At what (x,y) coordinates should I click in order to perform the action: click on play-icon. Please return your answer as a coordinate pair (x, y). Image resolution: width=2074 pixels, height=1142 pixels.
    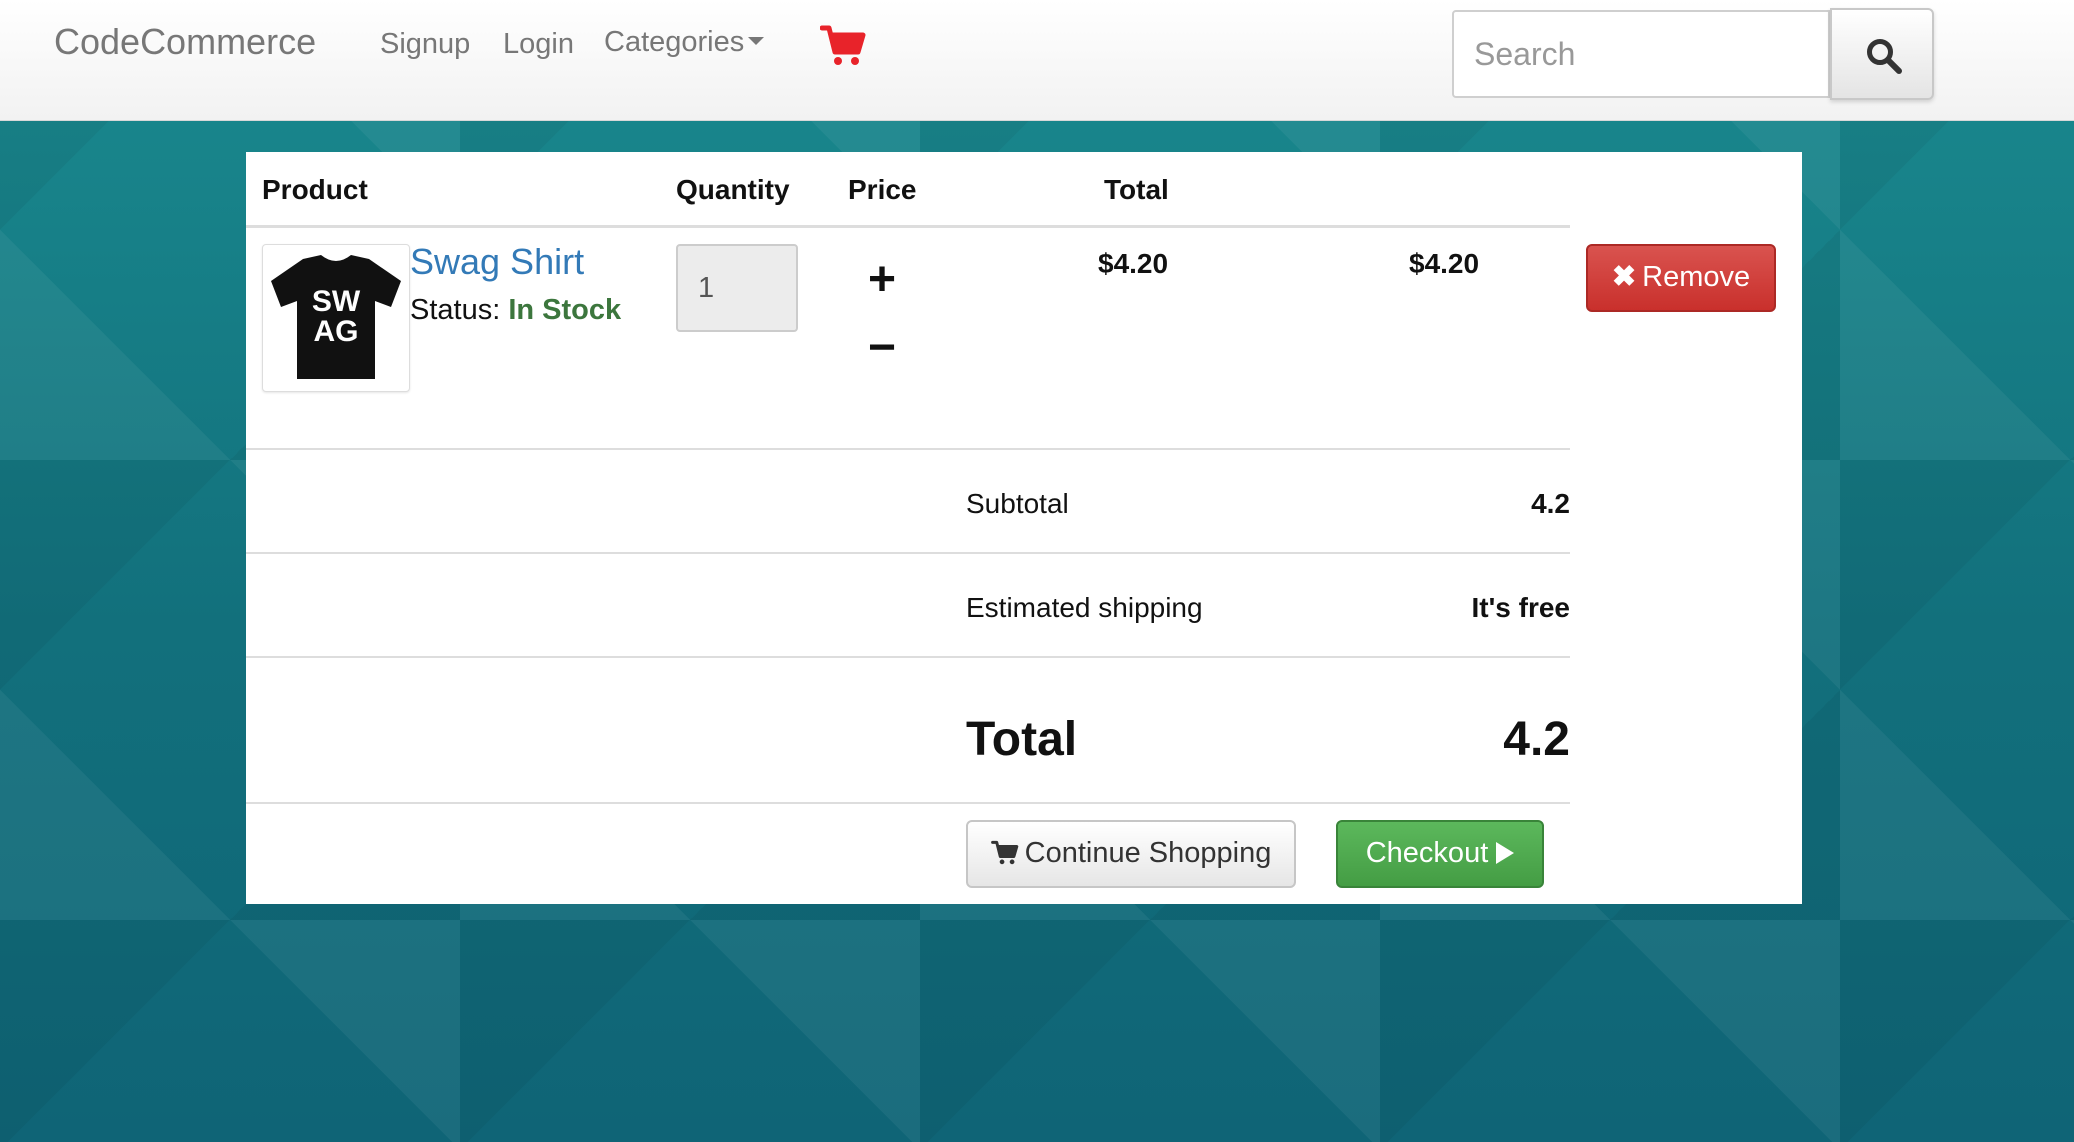
    Looking at the image, I should click on (1505, 853).